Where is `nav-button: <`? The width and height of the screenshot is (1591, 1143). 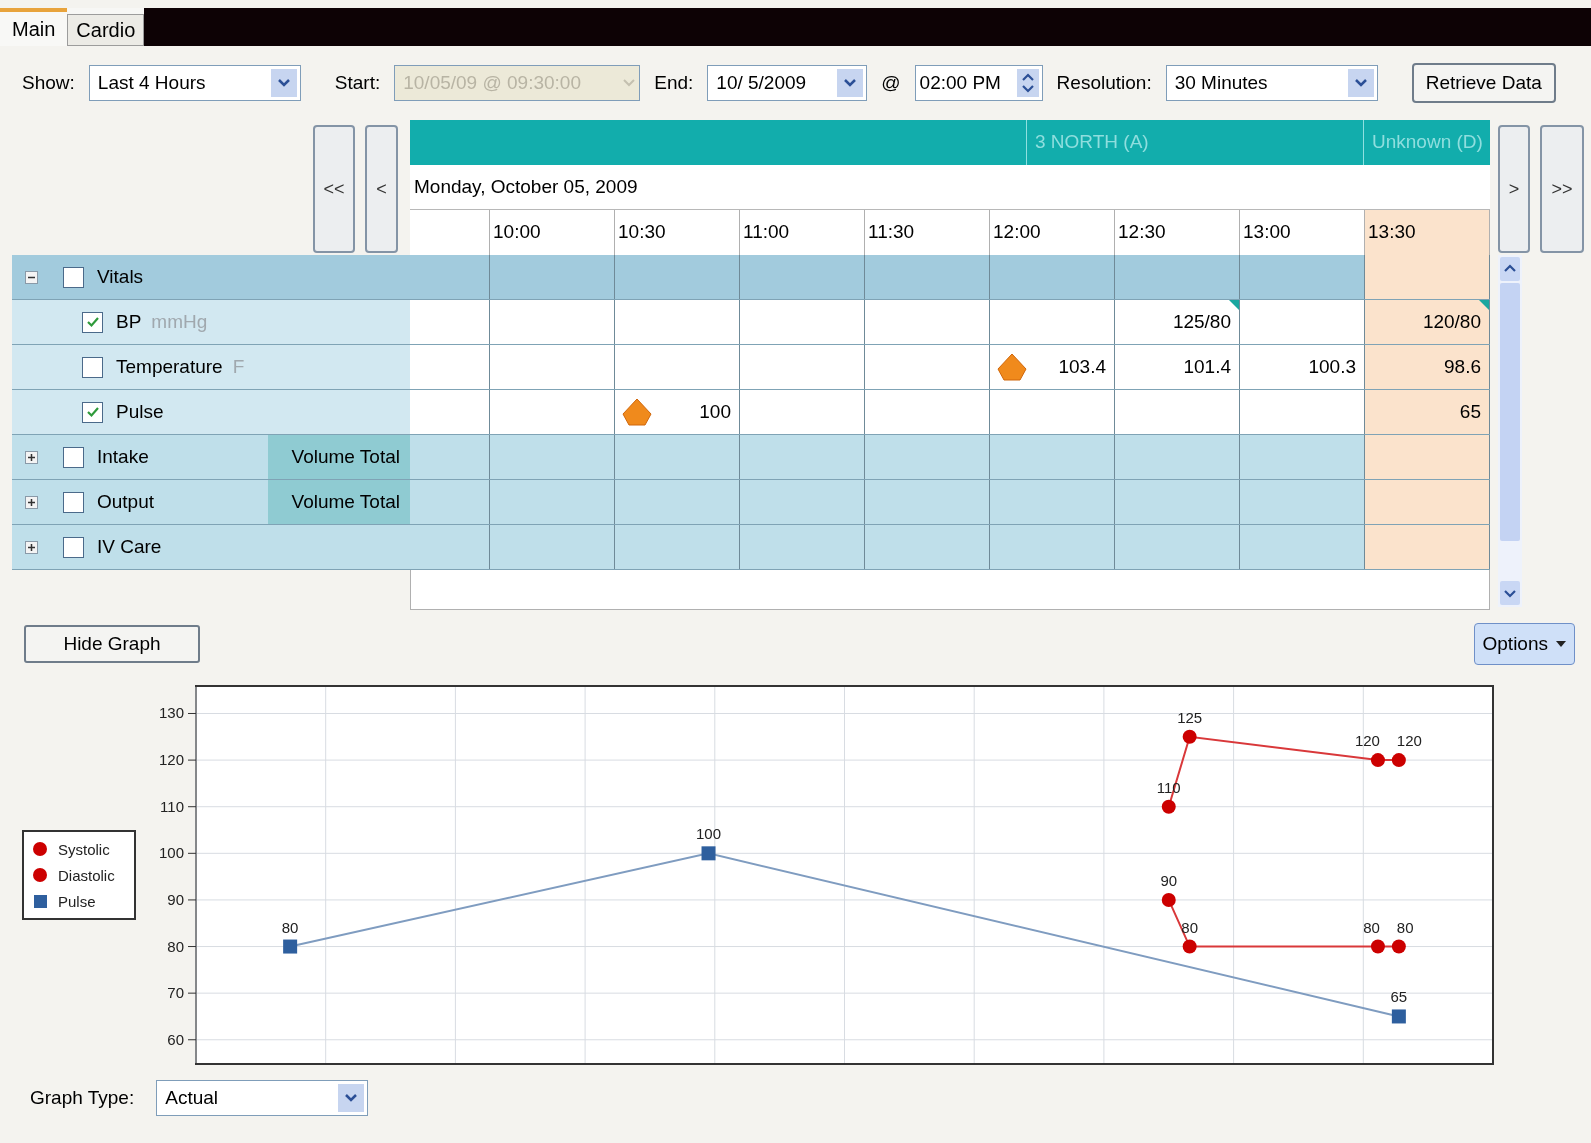
nav-button: < is located at coordinates (381, 189).